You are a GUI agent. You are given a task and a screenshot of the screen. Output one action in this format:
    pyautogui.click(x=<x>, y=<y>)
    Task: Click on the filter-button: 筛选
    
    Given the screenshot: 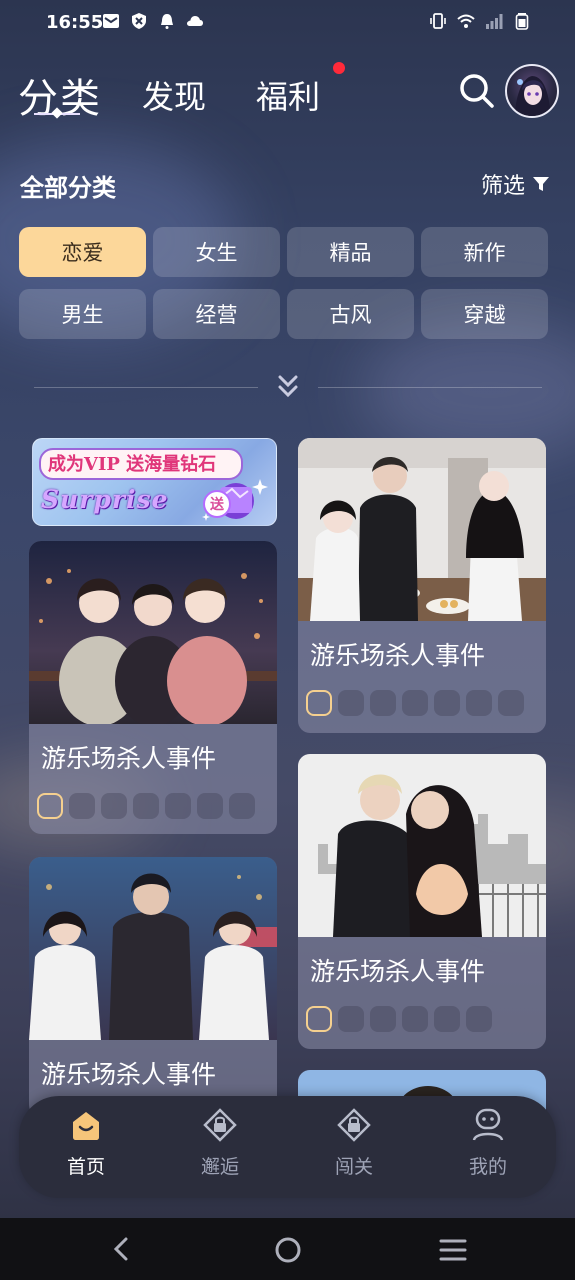 What is the action you would take?
    pyautogui.click(x=516, y=184)
    